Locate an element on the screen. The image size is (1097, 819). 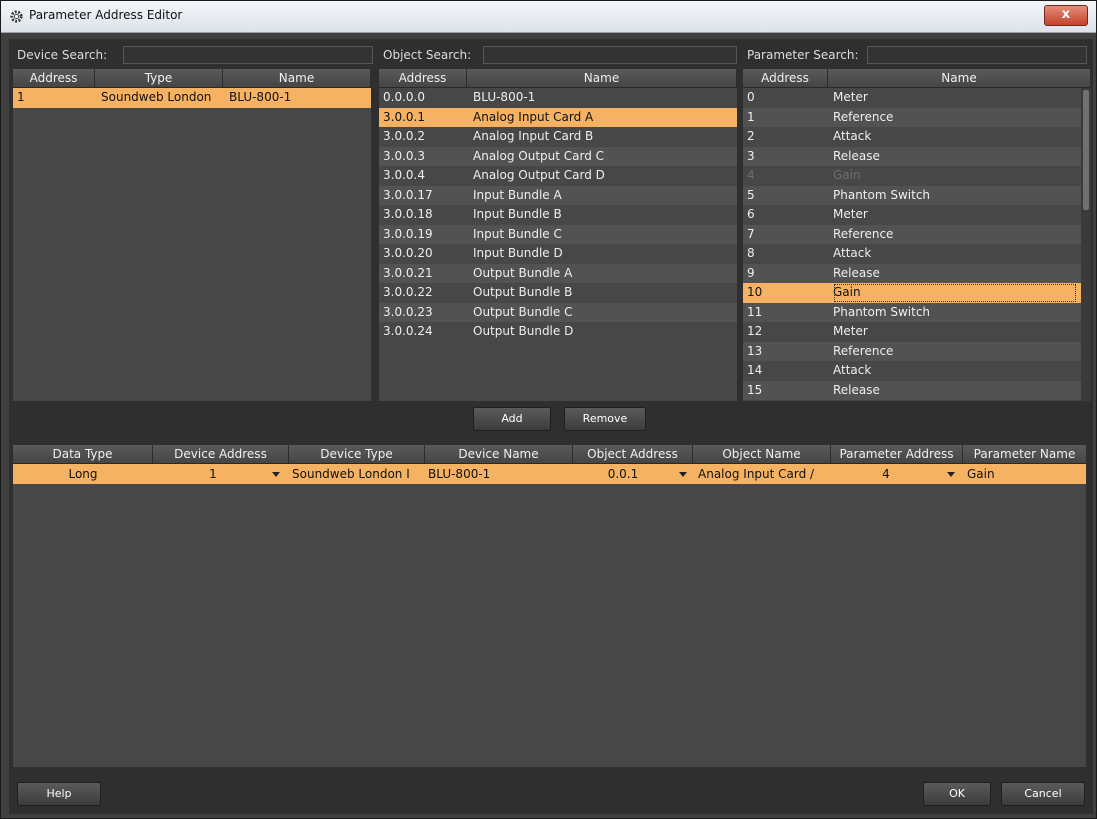
list-item: 3.0.0.1 Analog Input Card A is located at coordinates (558, 117).